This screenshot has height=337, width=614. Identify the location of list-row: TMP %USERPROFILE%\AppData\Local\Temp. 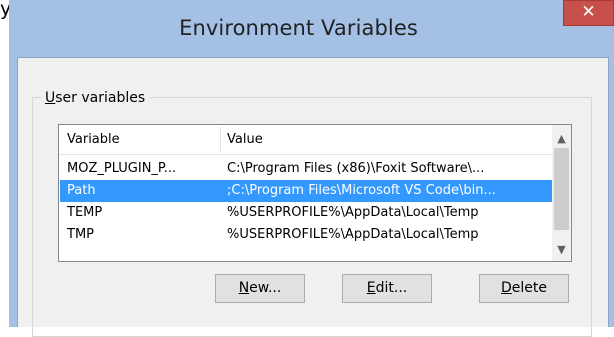
(306, 235).